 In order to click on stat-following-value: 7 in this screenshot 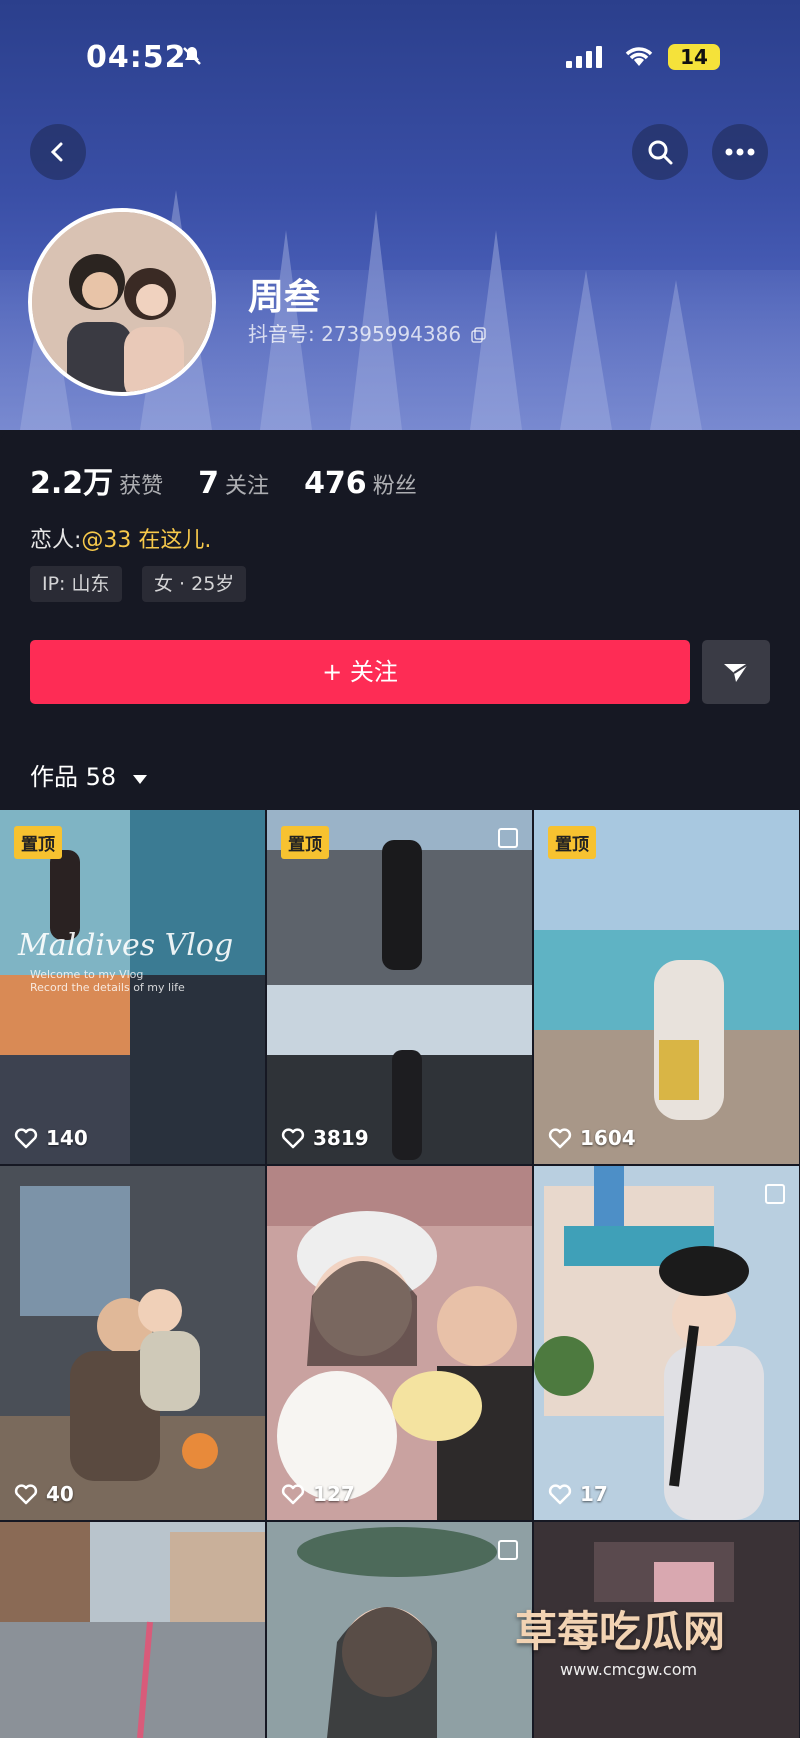, I will do `click(209, 483)`.